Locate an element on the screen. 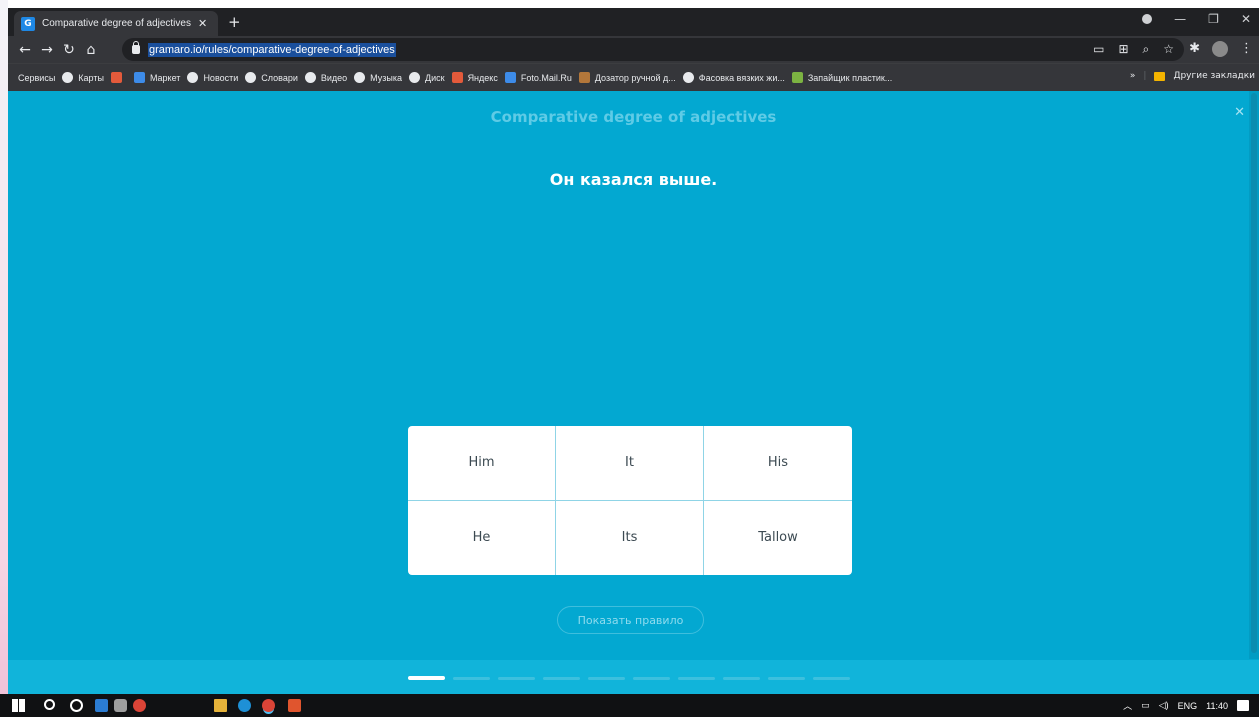 The width and height of the screenshot is (1259, 717). bookmark-foto-mail: Foto.Mail.Ru is located at coordinates (538, 77).